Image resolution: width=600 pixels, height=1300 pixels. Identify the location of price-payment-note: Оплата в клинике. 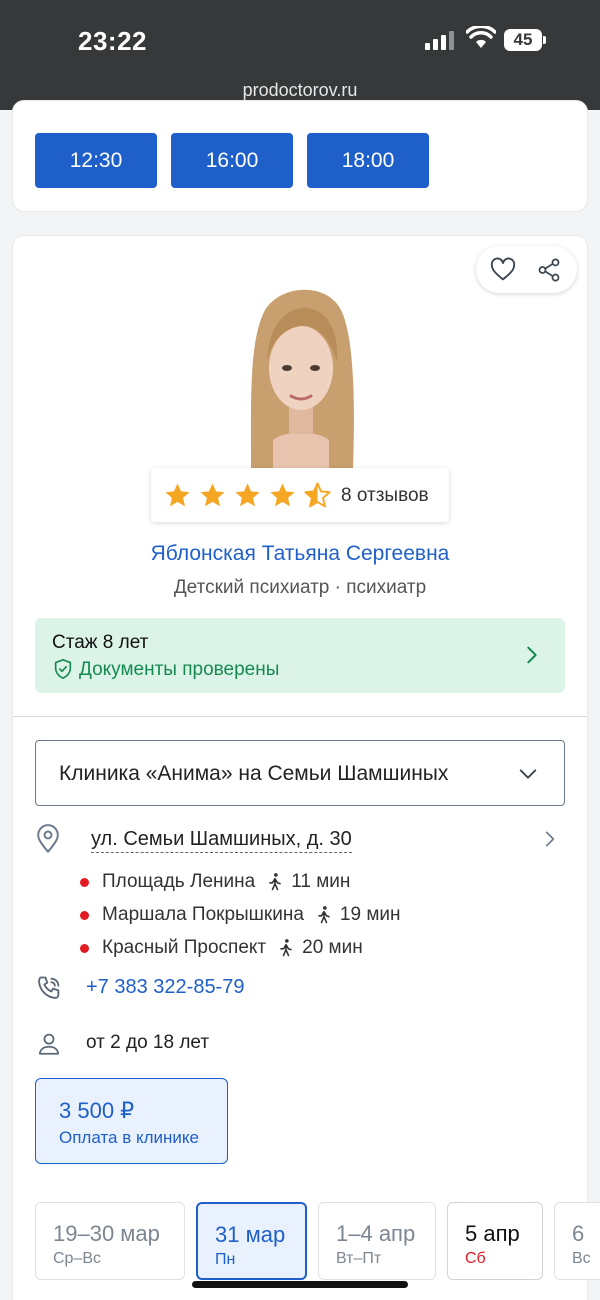
(129, 1137).